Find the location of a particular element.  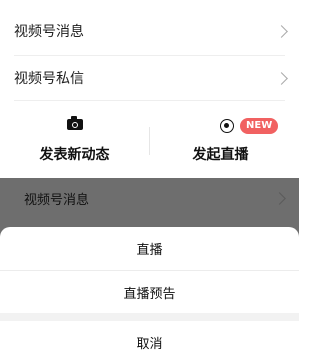

start-live-label: 发起直播 is located at coordinates (220, 155).